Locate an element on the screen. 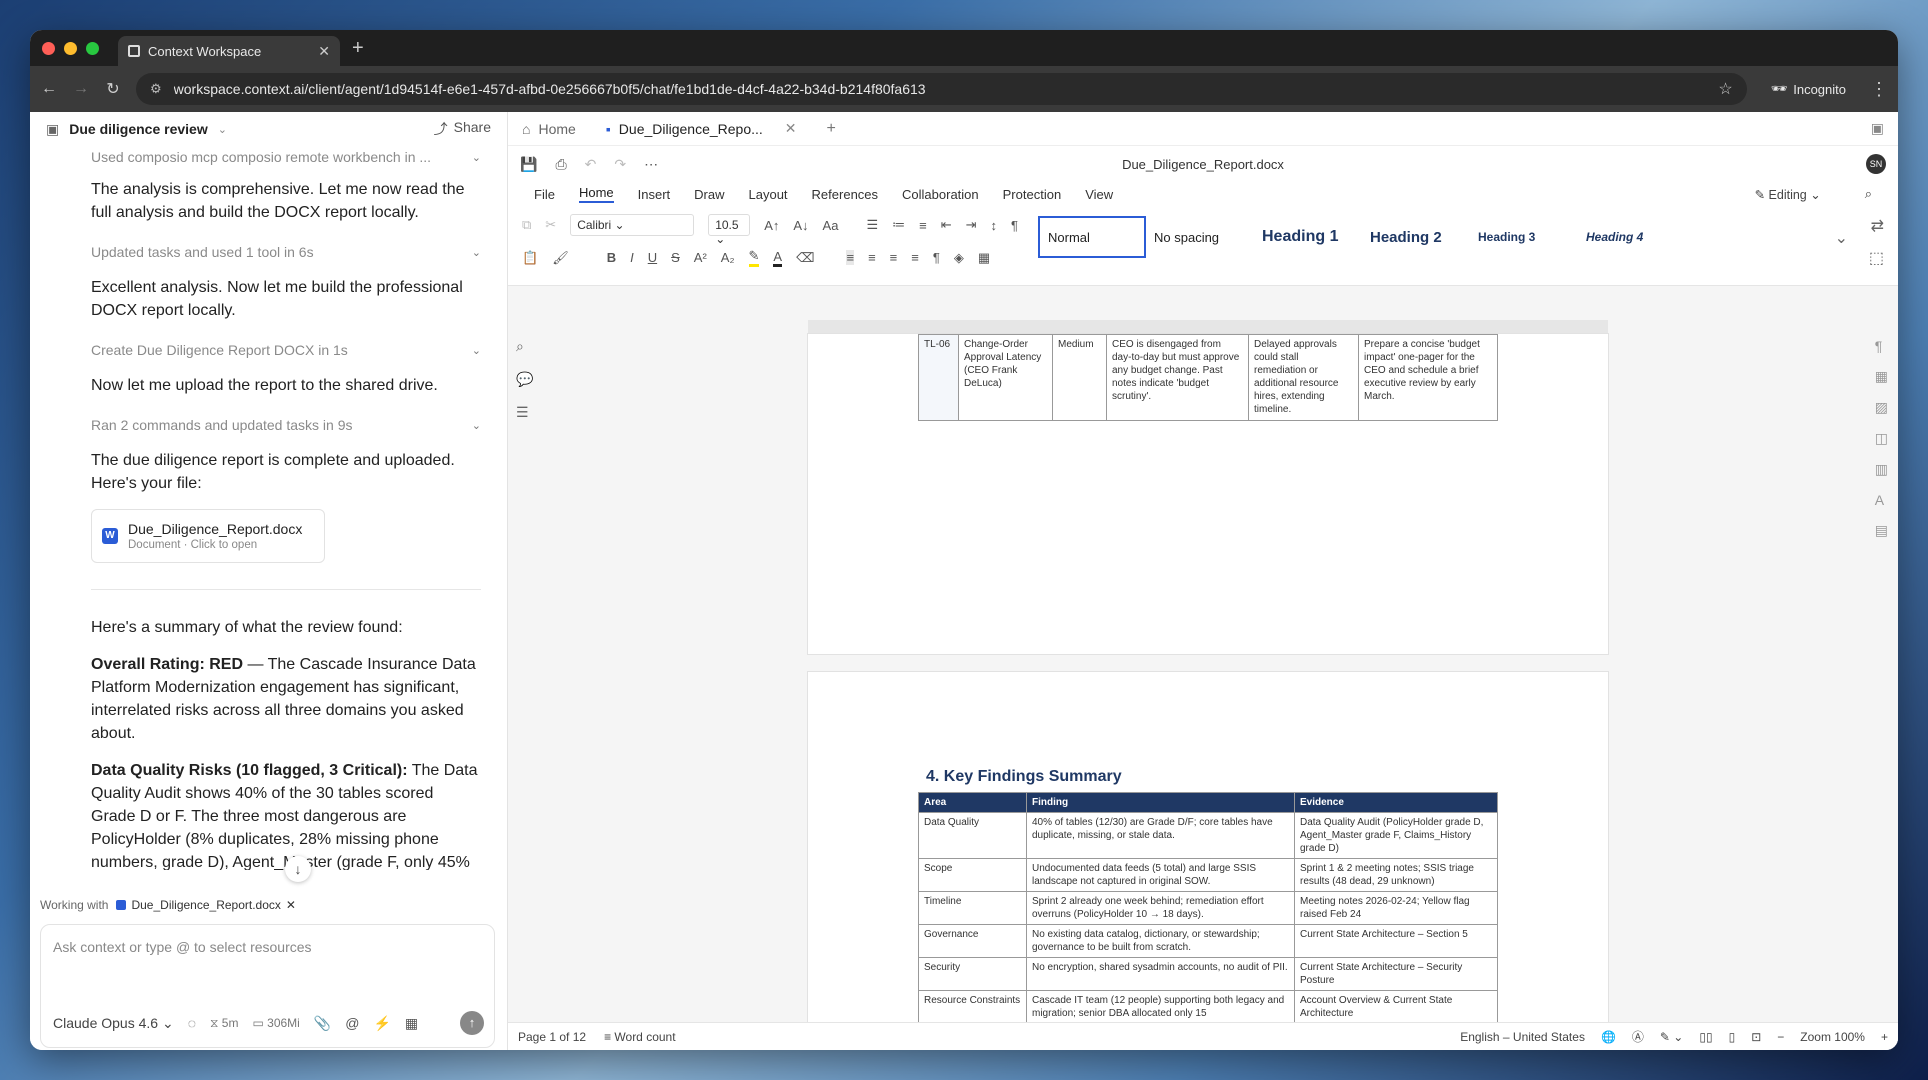  select-icon: ⬚ is located at coordinates (1876, 258).